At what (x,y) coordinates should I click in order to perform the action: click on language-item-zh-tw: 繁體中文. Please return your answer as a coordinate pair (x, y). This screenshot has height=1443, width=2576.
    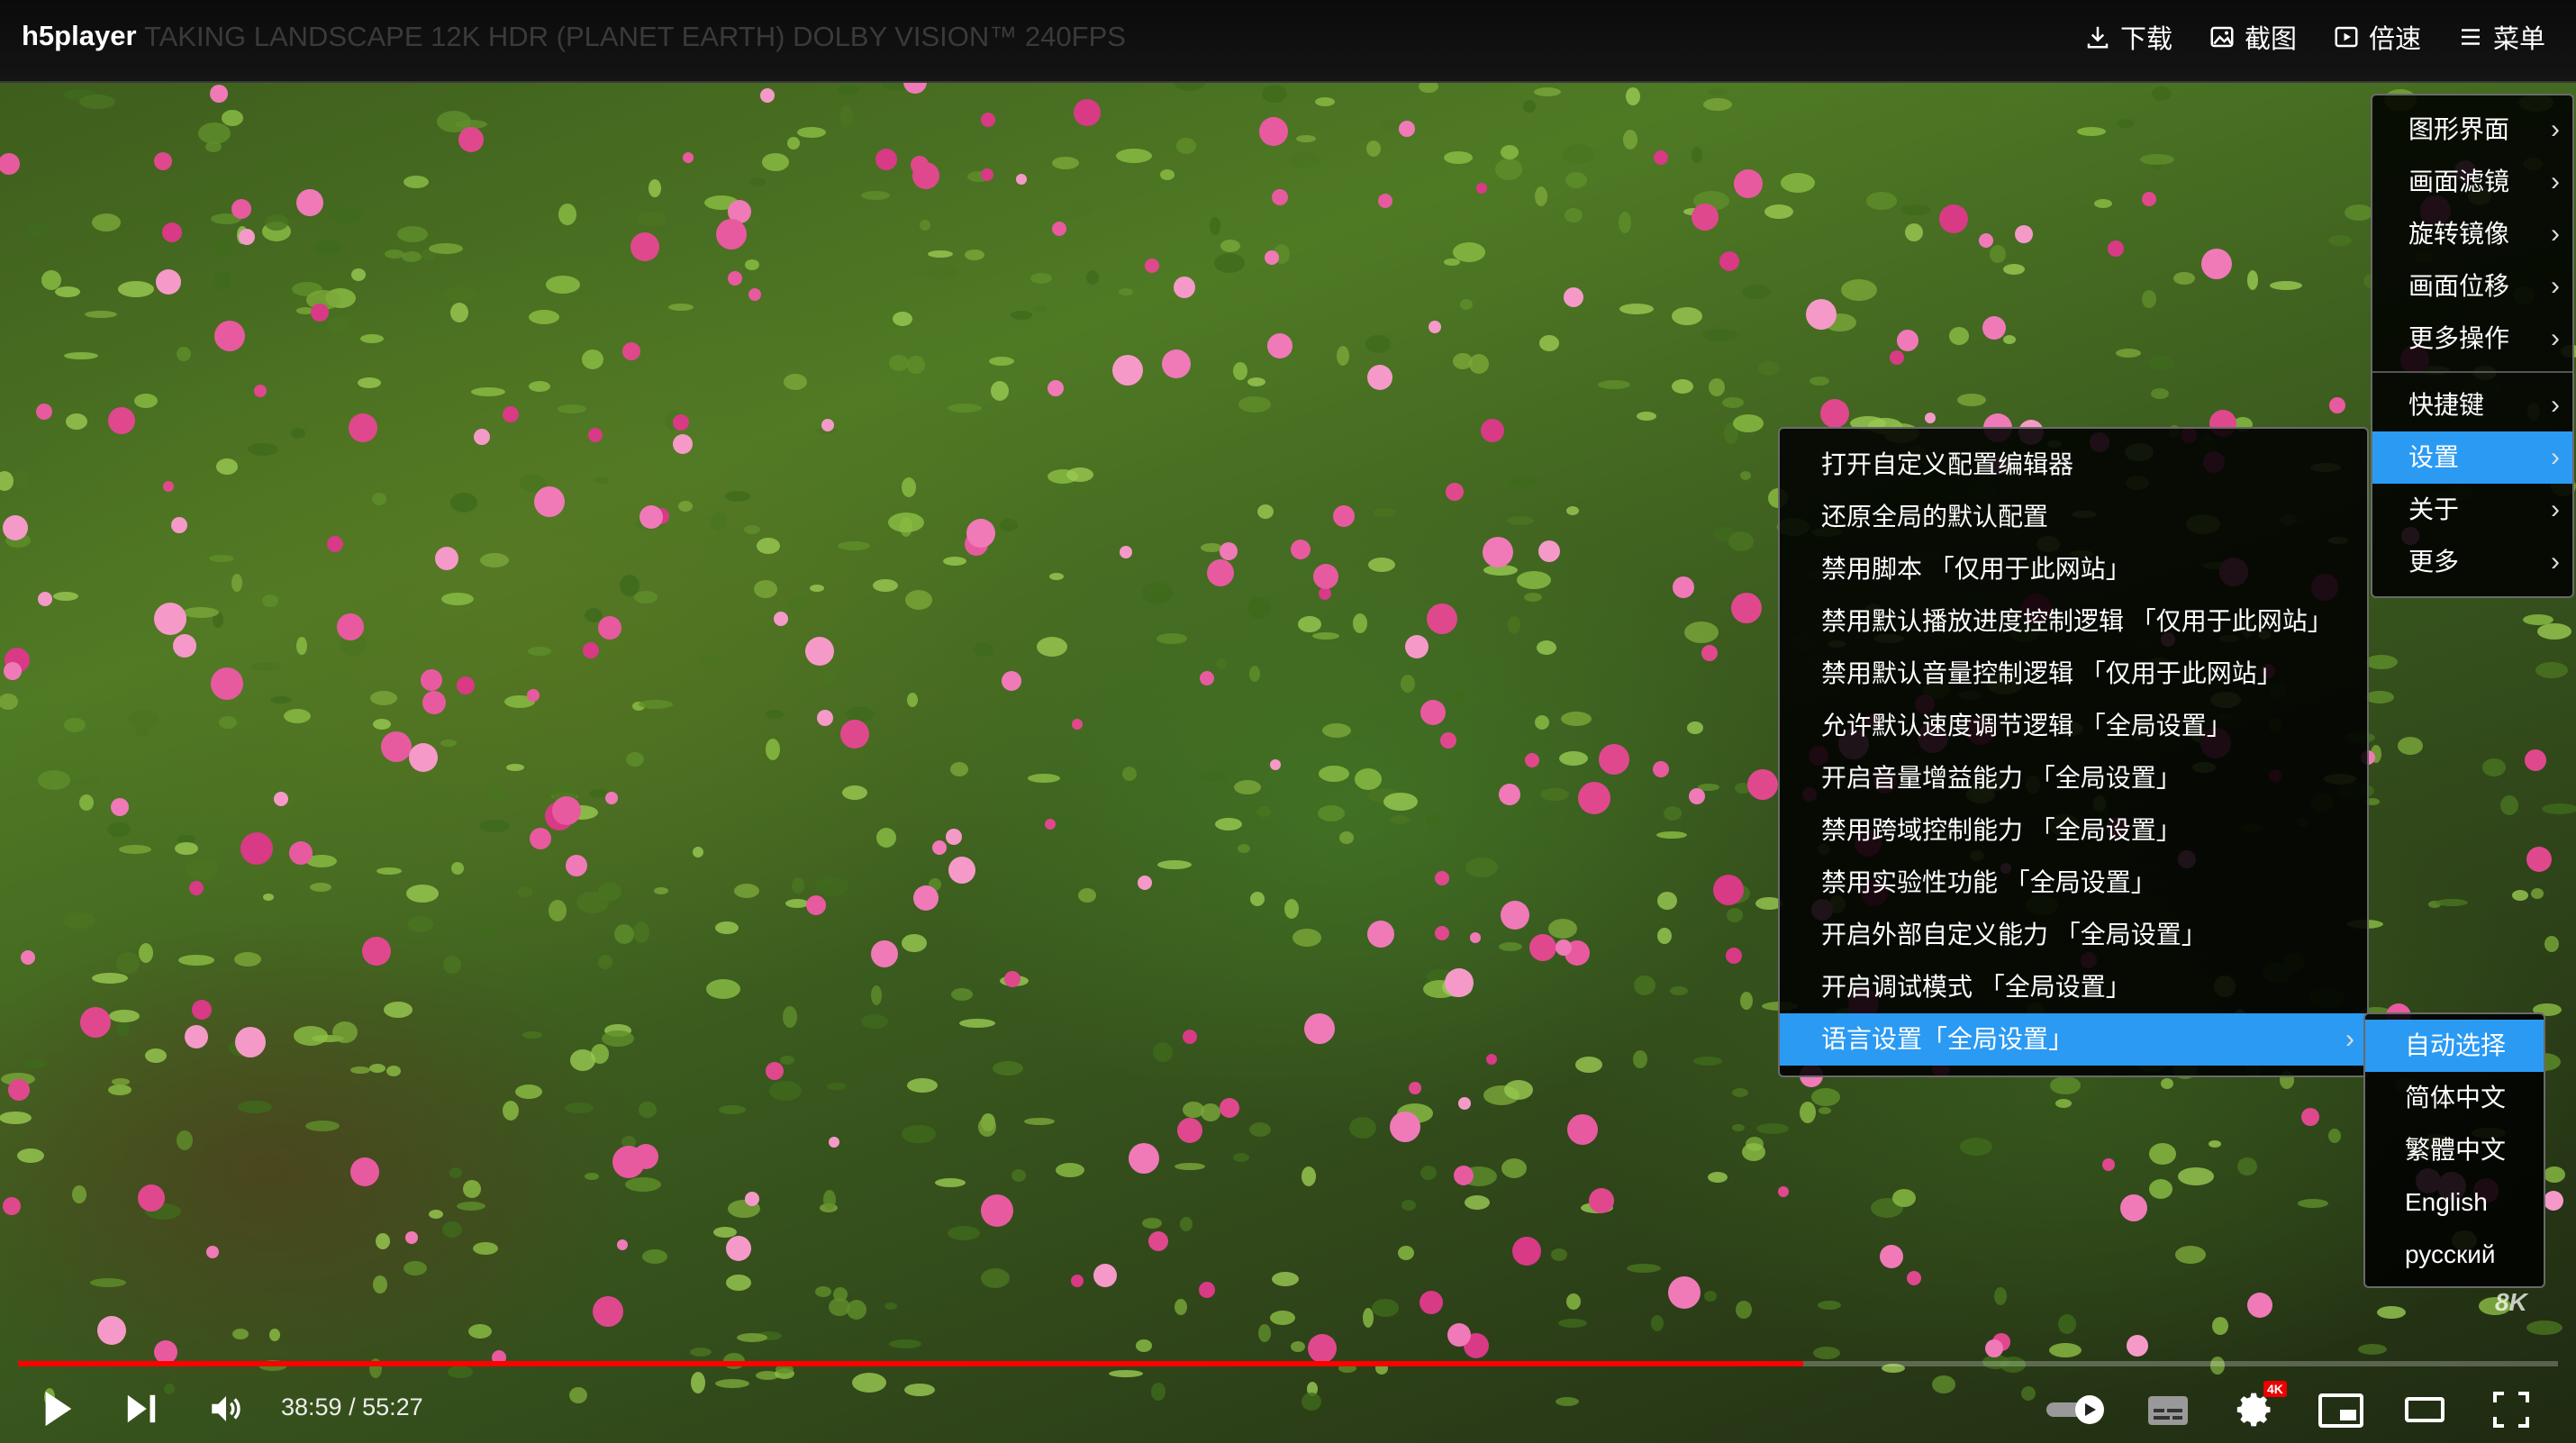
    Looking at the image, I should click on (2454, 1150).